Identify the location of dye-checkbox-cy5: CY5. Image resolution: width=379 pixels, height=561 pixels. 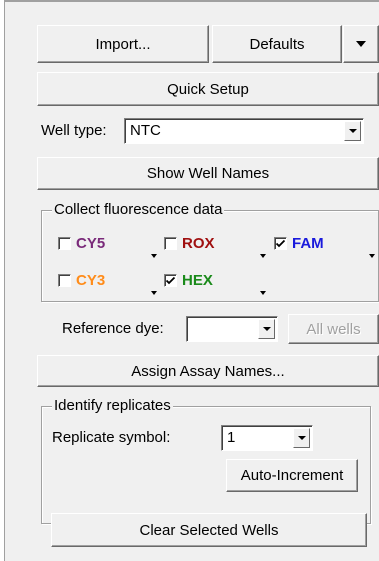
(81, 243).